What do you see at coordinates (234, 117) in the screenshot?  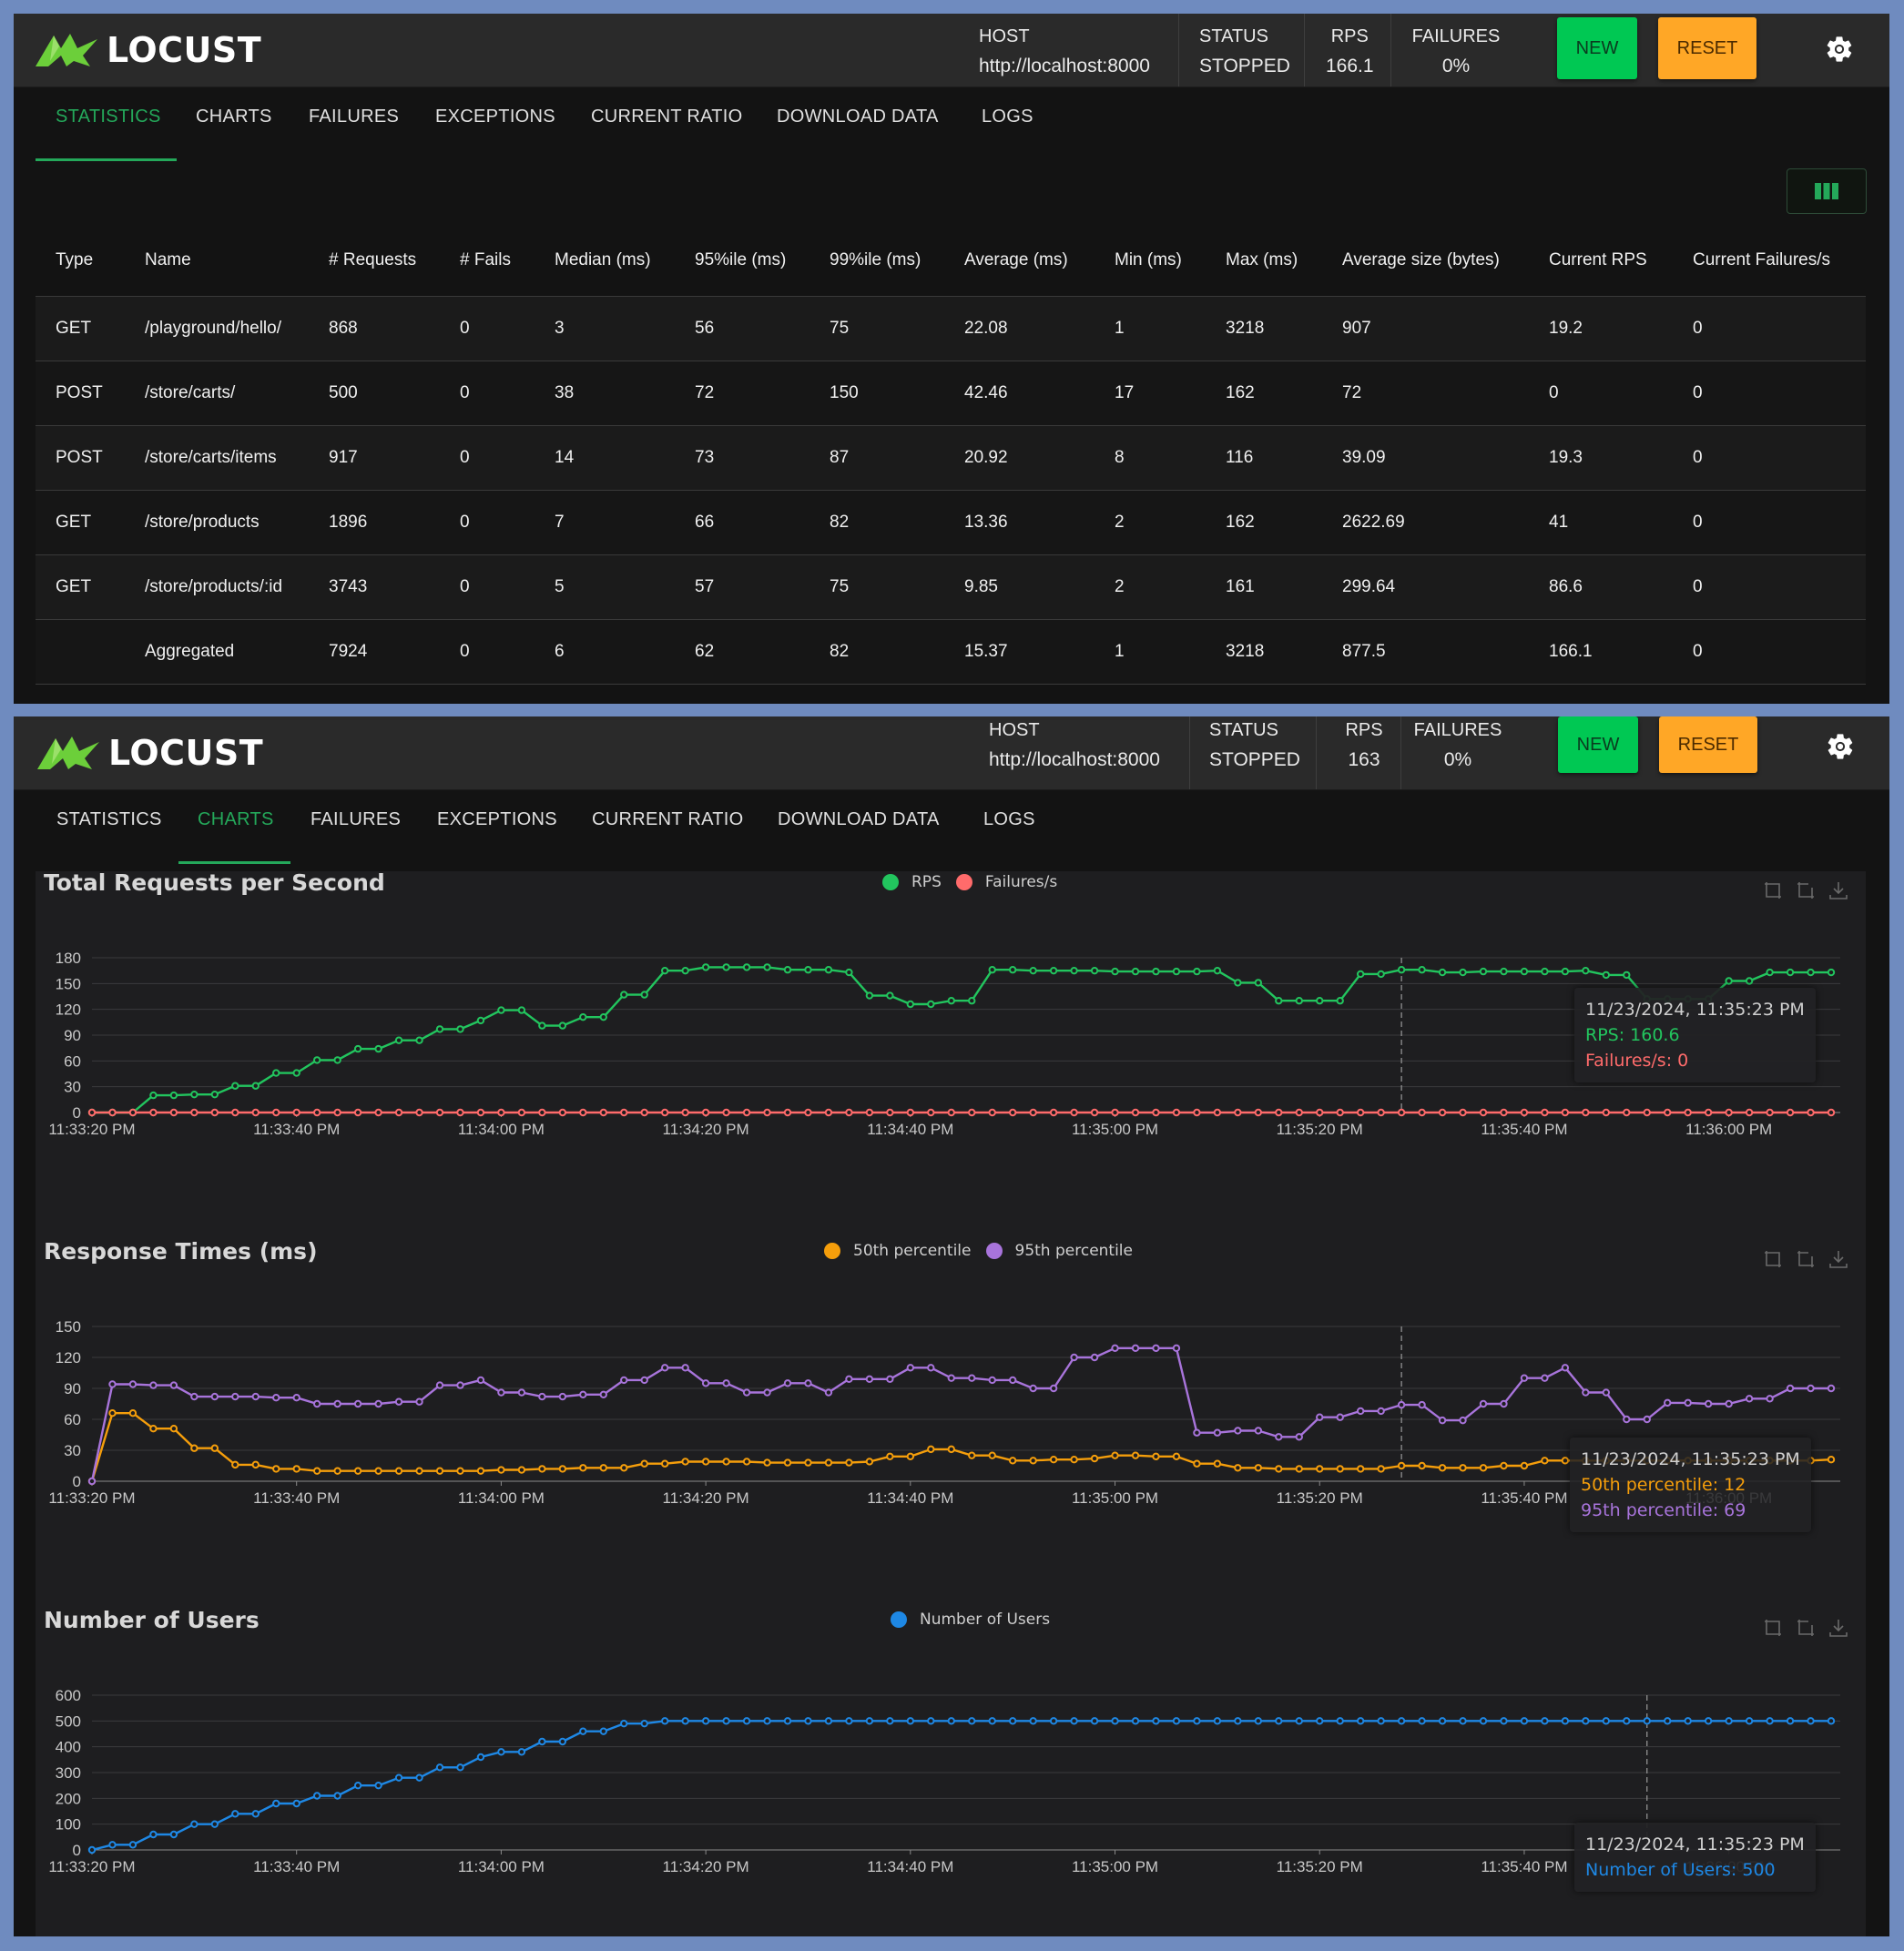 I see `tab-charts: CHARTS` at bounding box center [234, 117].